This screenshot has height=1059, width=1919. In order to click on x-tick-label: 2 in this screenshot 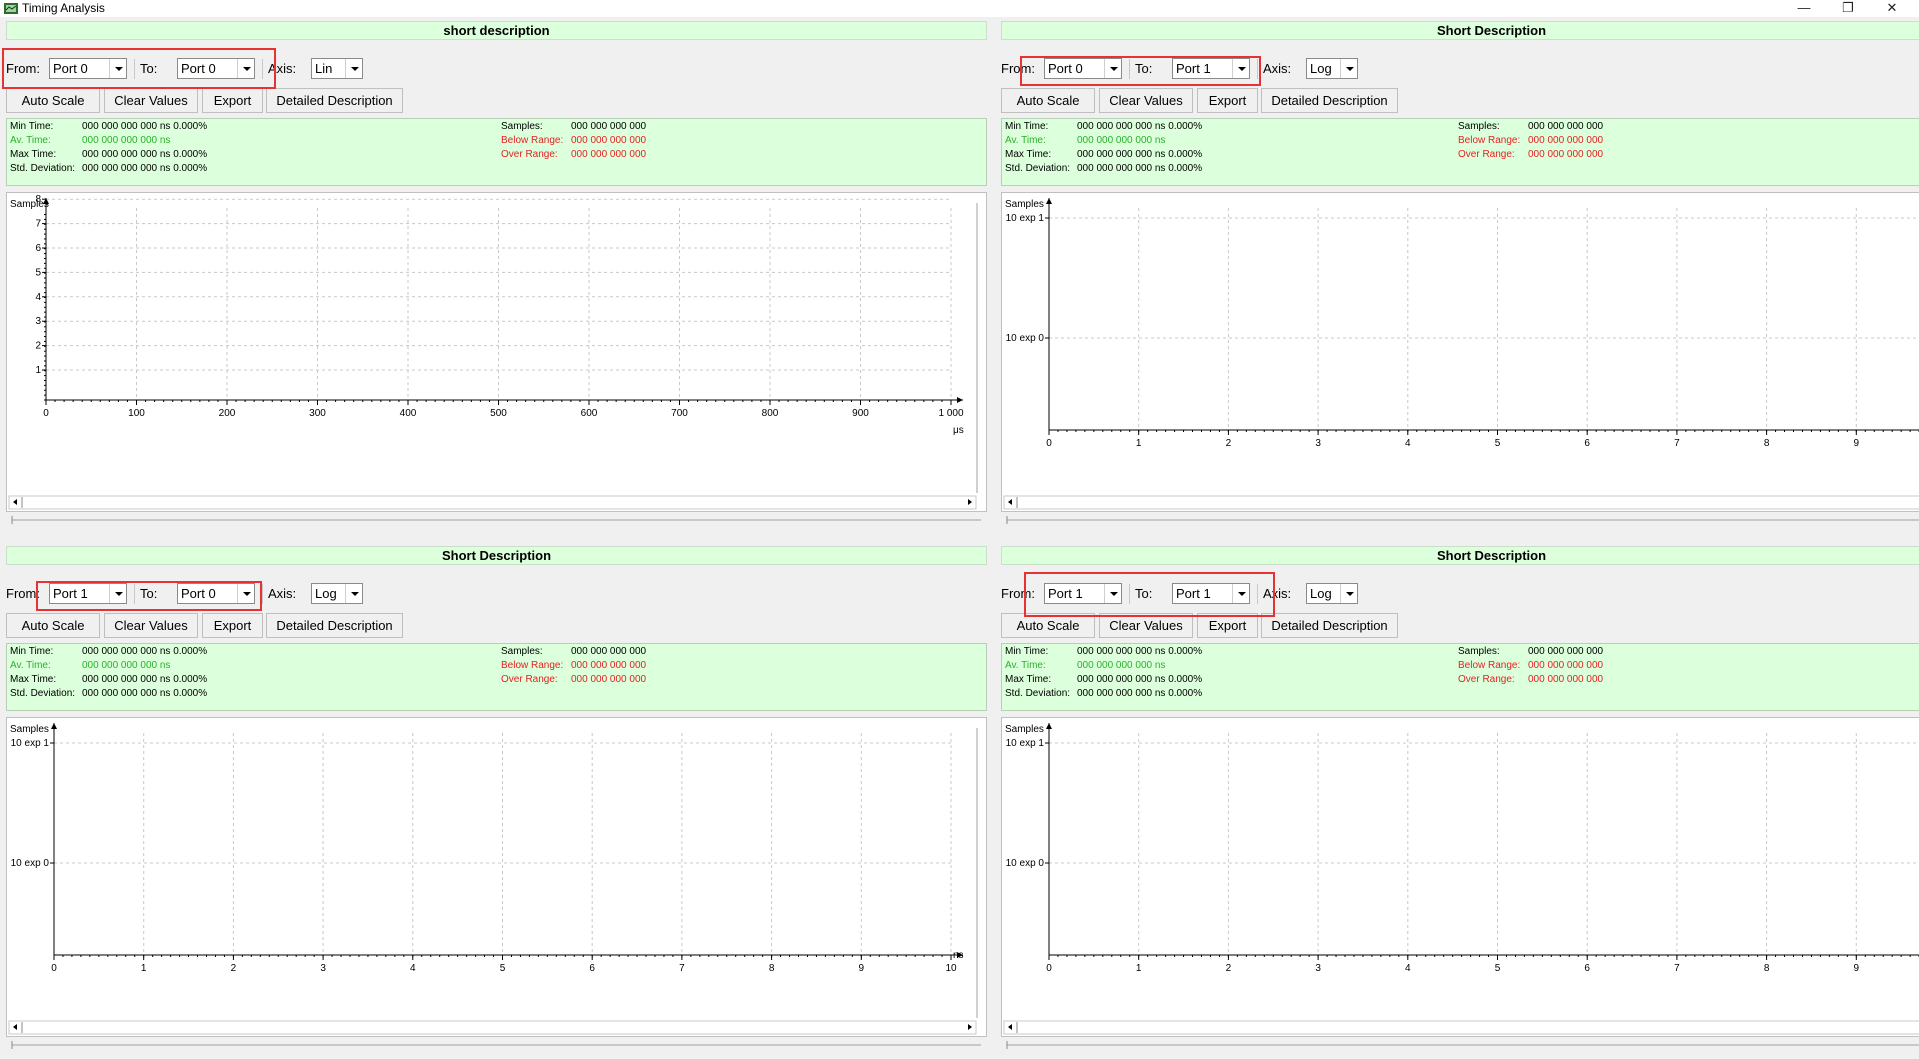, I will do `click(234, 968)`.